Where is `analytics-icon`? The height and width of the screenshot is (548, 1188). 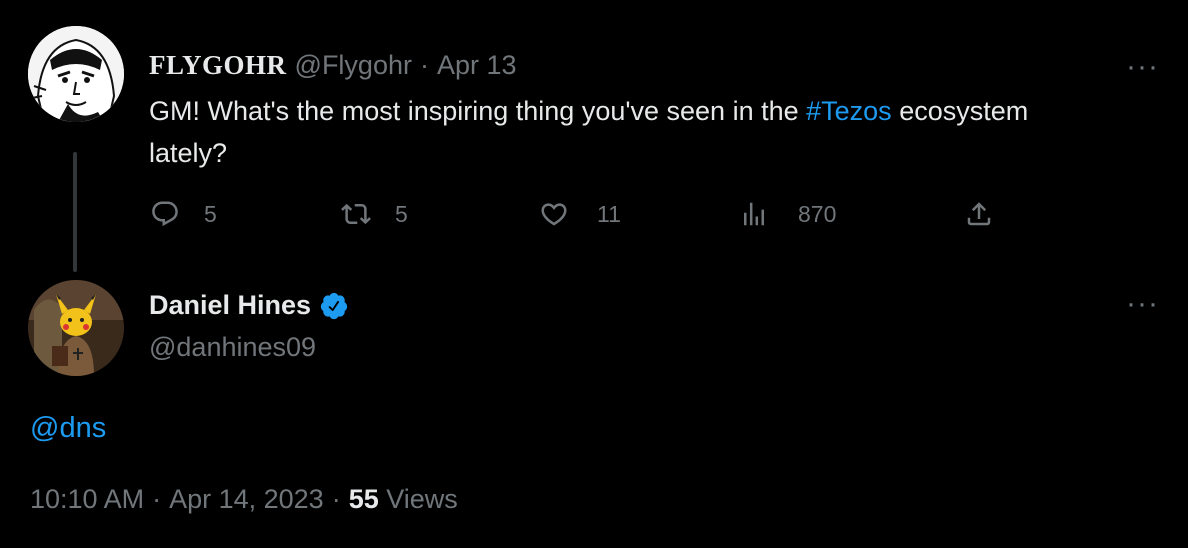 analytics-icon is located at coordinates (754, 214).